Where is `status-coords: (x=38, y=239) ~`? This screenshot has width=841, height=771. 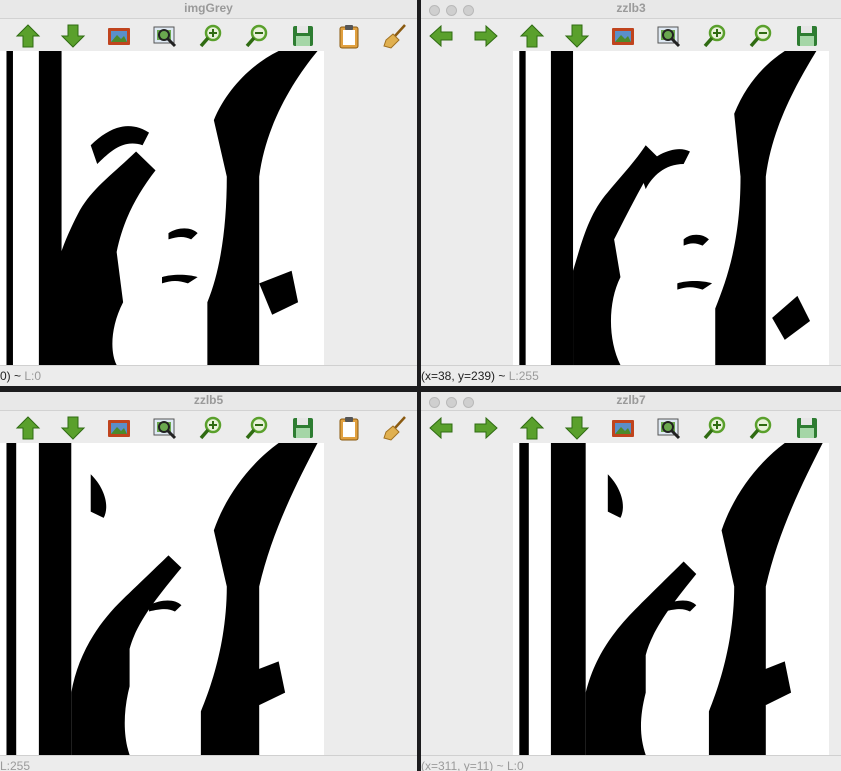 status-coords: (x=38, y=239) ~ is located at coordinates (465, 376).